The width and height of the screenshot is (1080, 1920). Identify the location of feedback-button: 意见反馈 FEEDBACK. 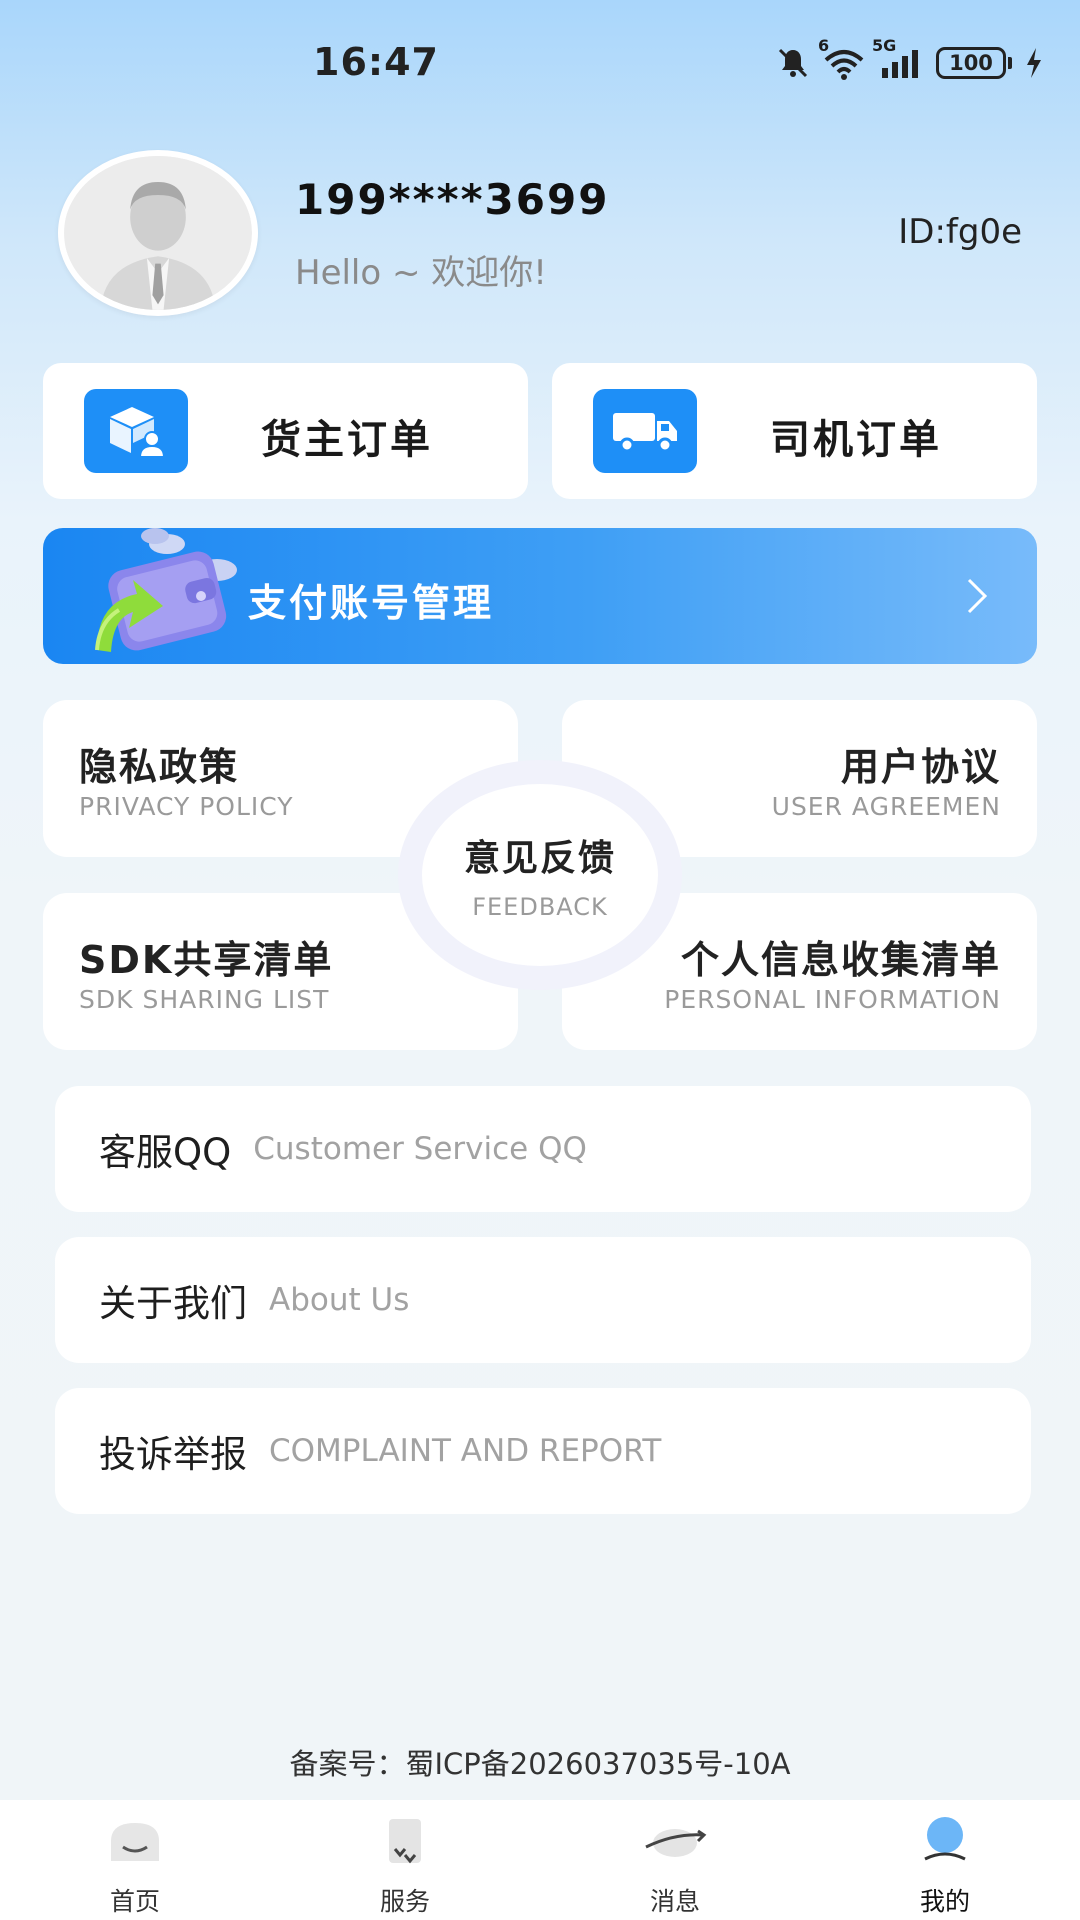
(540, 875).